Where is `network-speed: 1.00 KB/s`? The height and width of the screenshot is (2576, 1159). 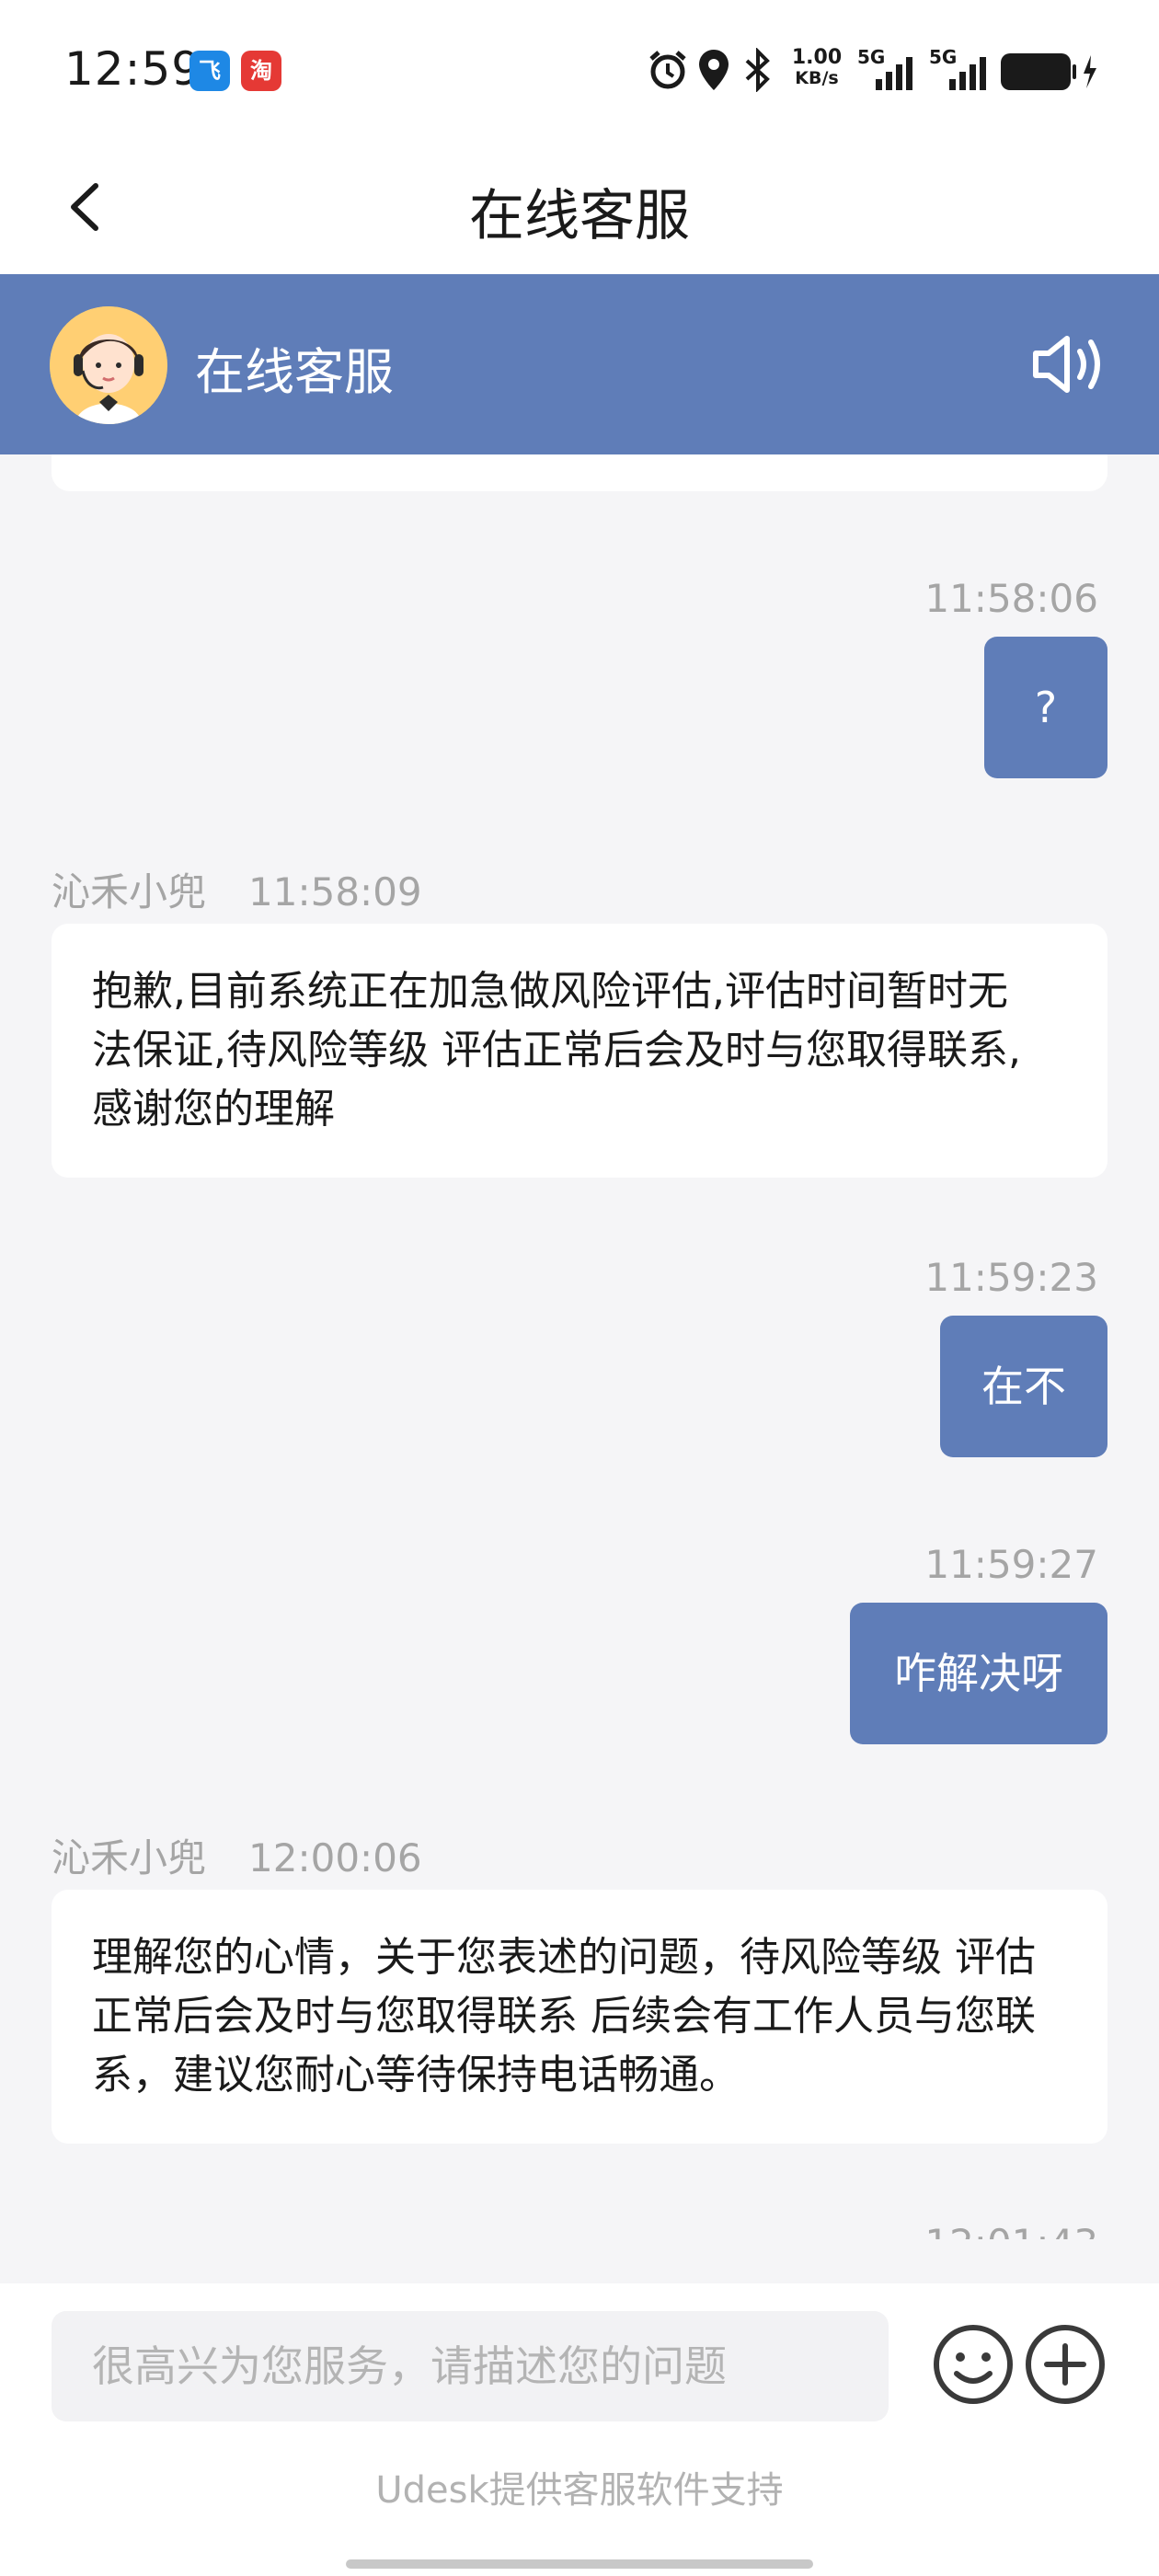 network-speed: 1.00 KB/s is located at coordinates (817, 67).